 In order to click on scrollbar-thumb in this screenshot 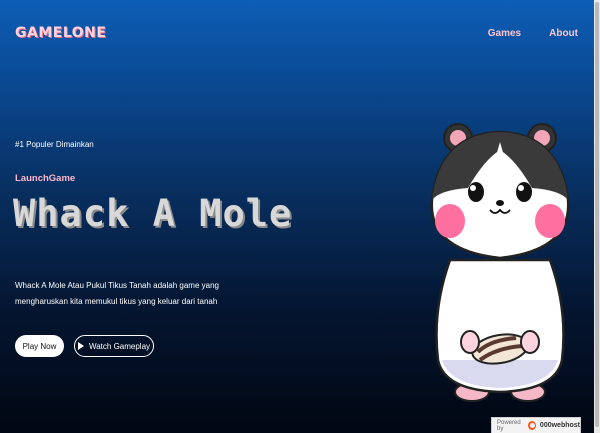, I will do `click(597, 214)`.